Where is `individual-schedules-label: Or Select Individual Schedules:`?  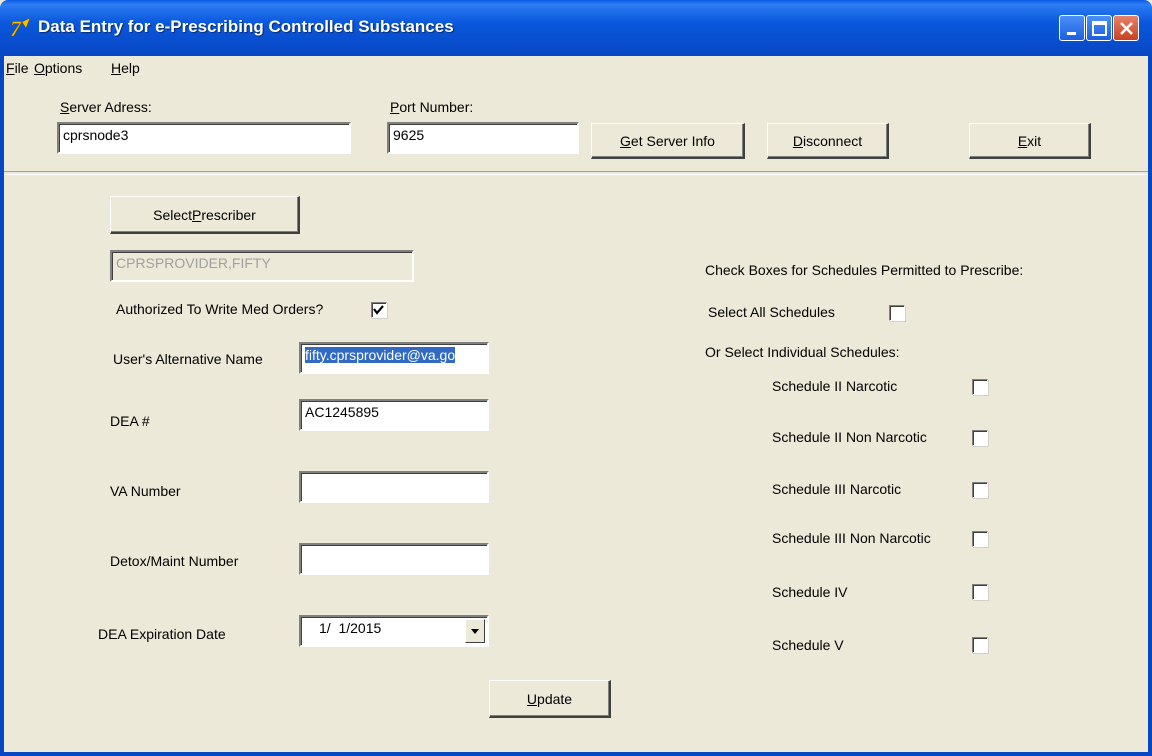 individual-schedules-label: Or Select Individual Schedules: is located at coordinates (802, 352).